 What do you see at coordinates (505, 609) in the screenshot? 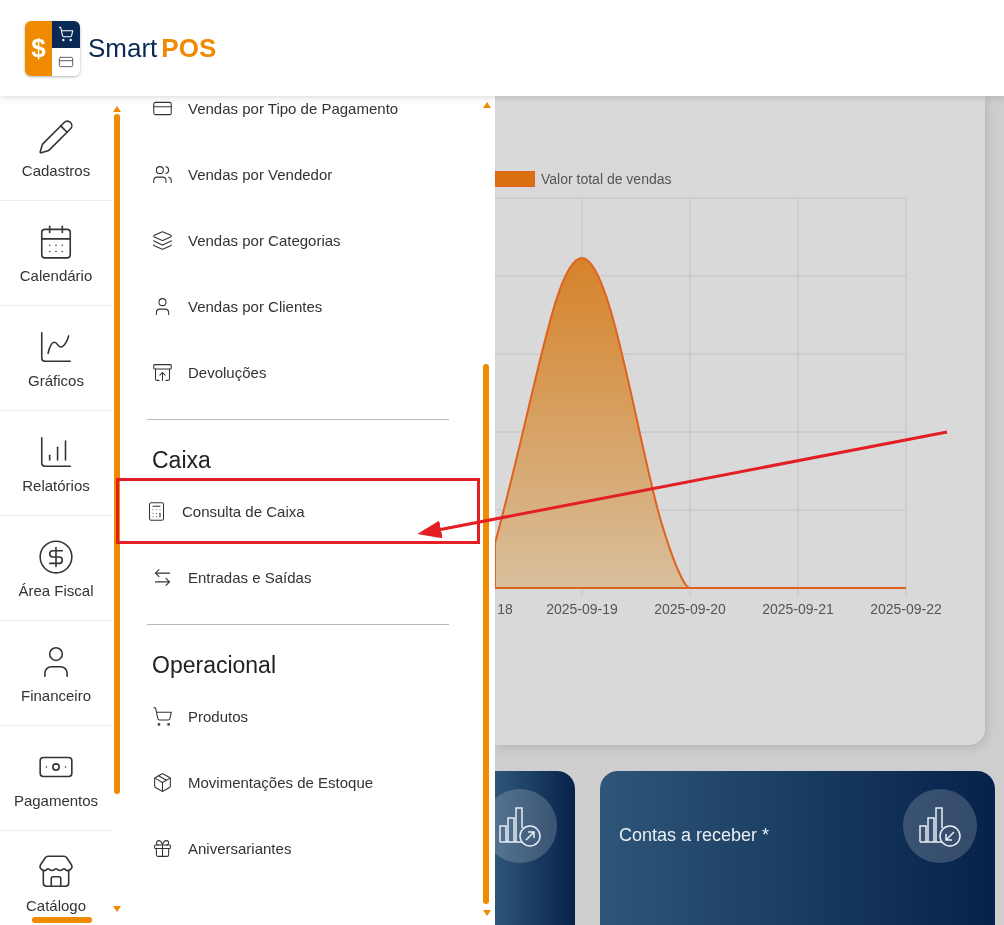
I see `axis-label: 18` at bounding box center [505, 609].